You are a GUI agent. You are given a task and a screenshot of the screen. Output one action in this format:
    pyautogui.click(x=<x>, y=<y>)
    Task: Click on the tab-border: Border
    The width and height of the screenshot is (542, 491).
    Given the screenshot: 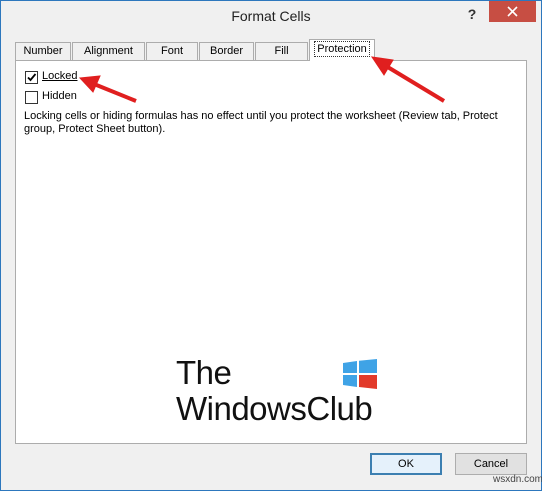 What is the action you would take?
    pyautogui.click(x=226, y=51)
    